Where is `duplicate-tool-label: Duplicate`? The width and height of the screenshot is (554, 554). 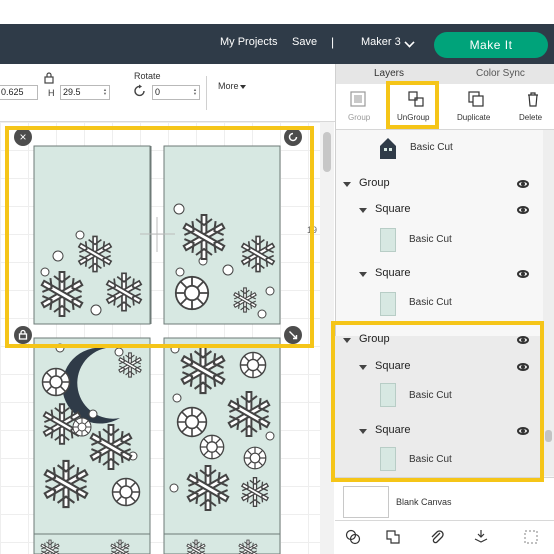 duplicate-tool-label: Duplicate is located at coordinates (473, 117).